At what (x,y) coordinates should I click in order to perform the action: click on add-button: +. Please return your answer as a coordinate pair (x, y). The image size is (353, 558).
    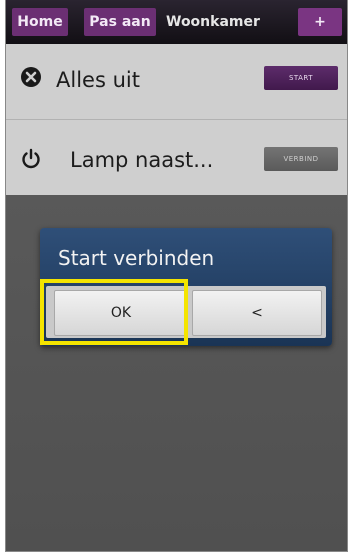
    Looking at the image, I should click on (320, 22).